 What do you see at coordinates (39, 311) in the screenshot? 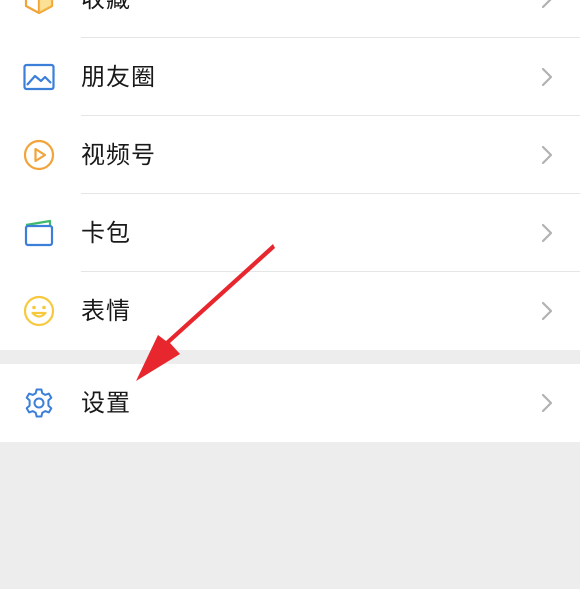
I see `sticker-smile-icon` at bounding box center [39, 311].